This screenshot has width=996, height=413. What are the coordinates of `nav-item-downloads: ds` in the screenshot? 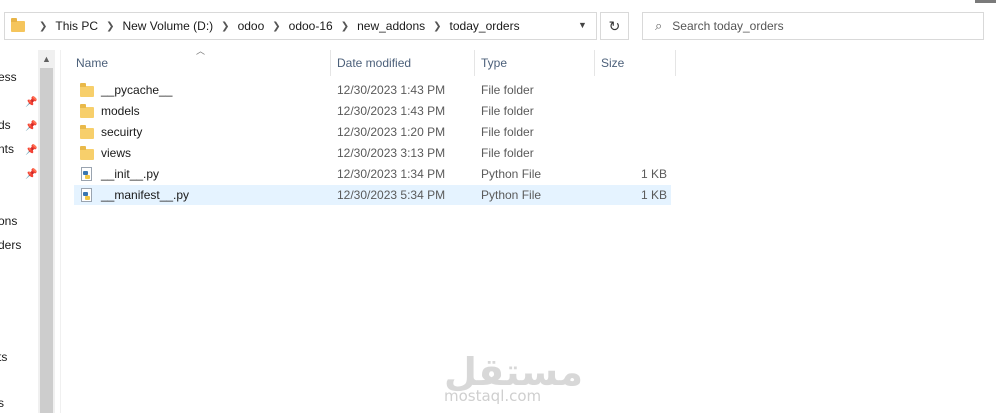 It's located at (5, 125).